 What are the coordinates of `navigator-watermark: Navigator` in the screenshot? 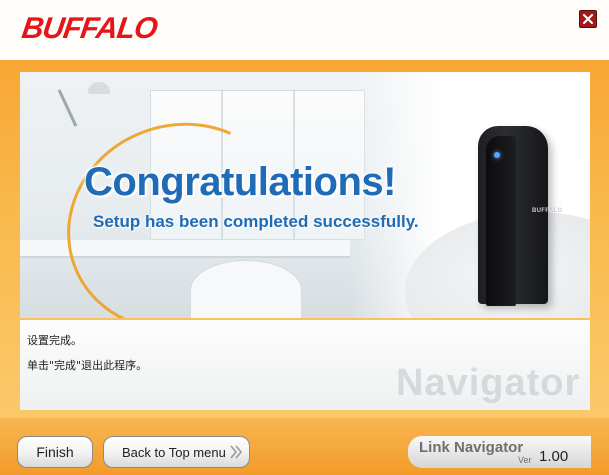 It's located at (488, 383).